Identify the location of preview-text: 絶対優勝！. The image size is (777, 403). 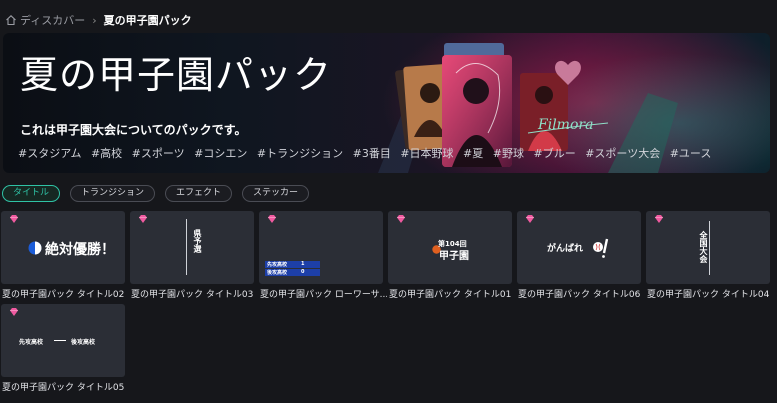
(80, 250).